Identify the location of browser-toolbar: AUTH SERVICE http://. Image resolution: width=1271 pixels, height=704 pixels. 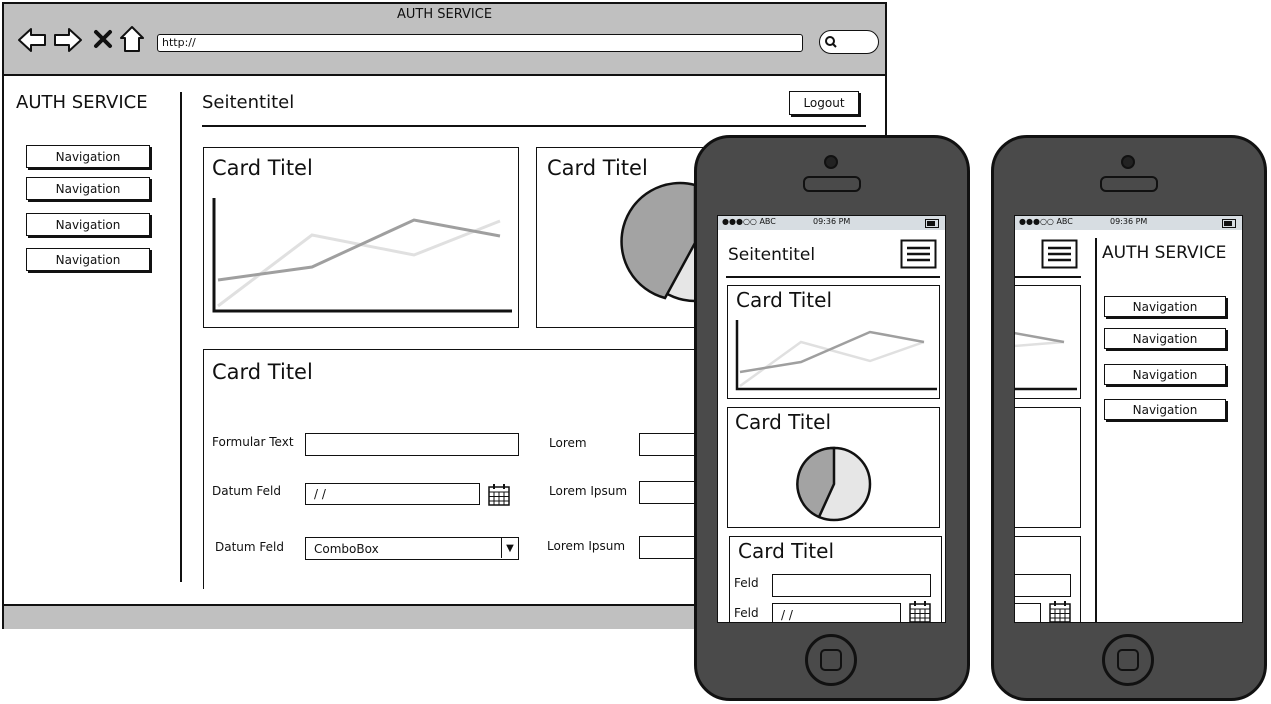
(444, 40).